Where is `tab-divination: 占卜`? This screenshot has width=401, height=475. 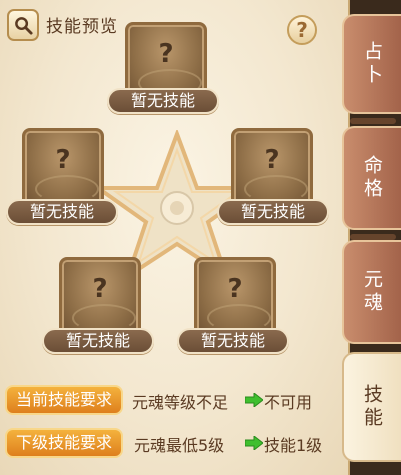
tab-divination: 占卜 is located at coordinates (371, 64).